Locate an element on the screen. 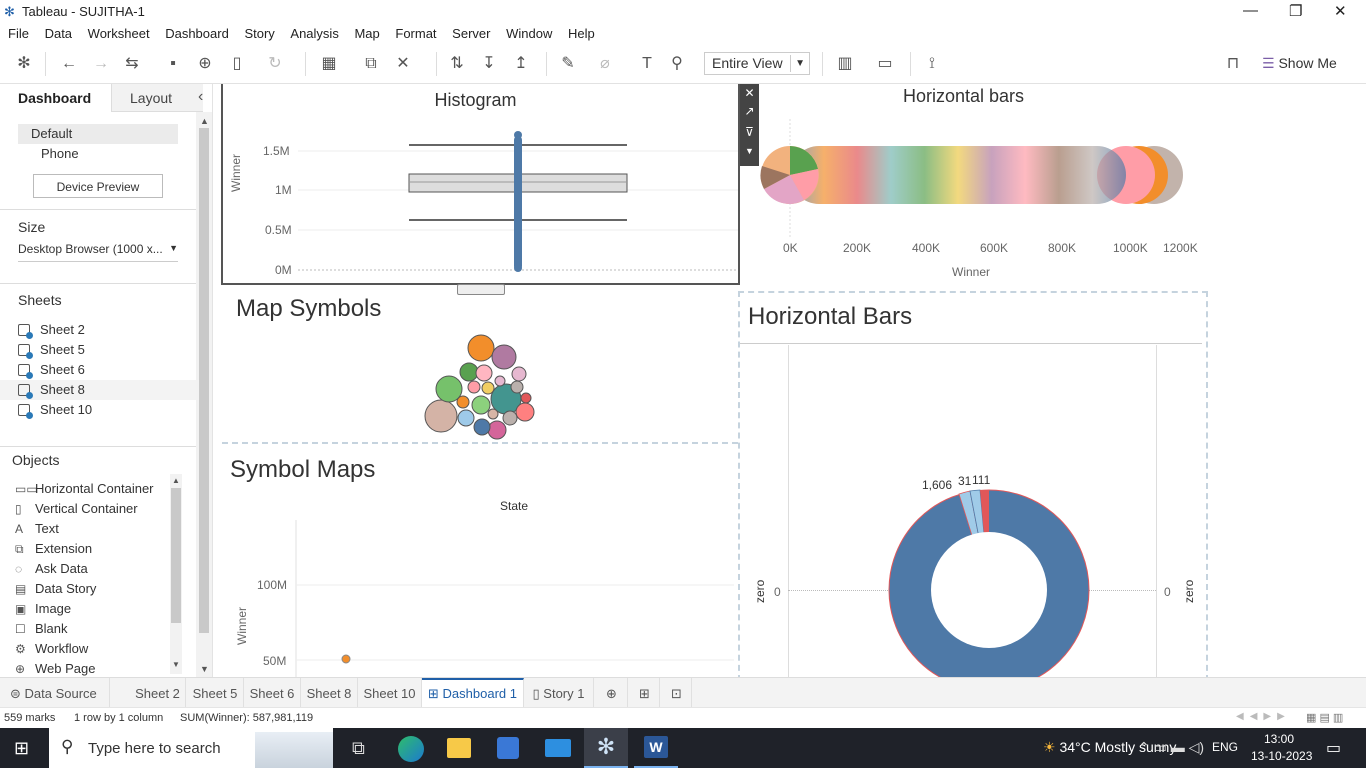  fit-dropdown: Entire View ▼ is located at coordinates (757, 63).